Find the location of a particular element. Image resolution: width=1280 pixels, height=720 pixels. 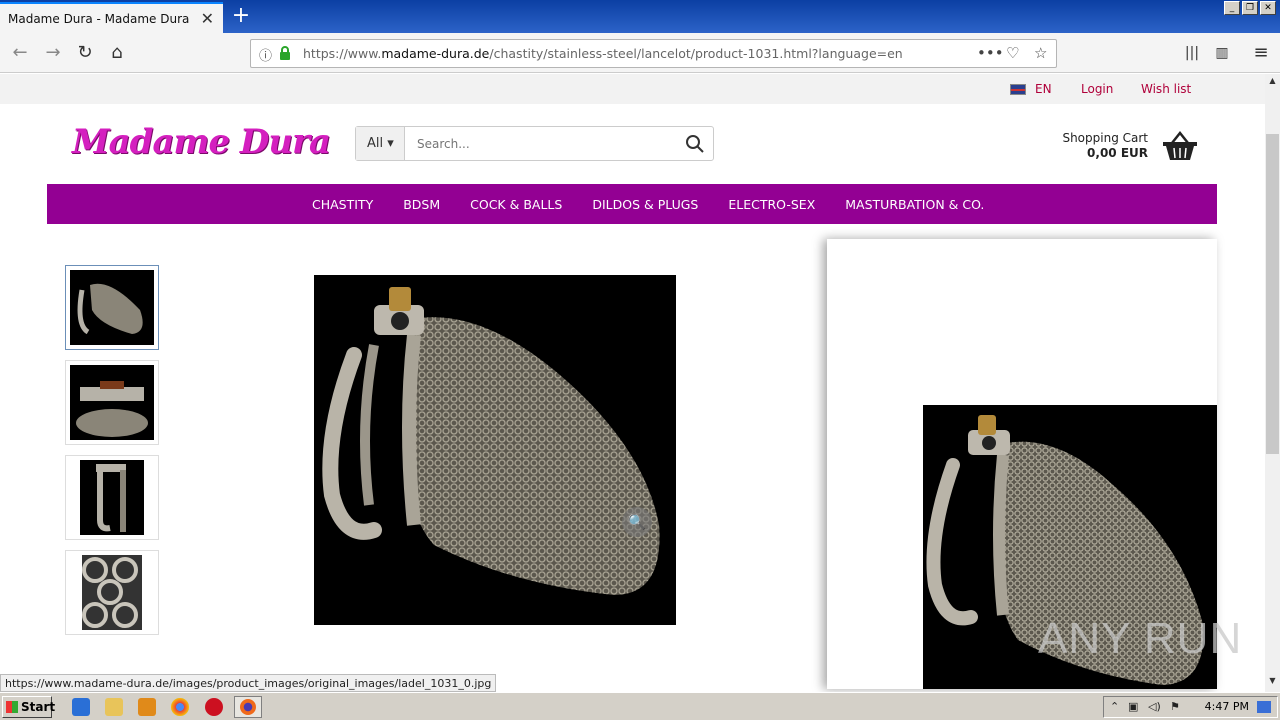

minimize-icon: _ is located at coordinates (1232, 8).